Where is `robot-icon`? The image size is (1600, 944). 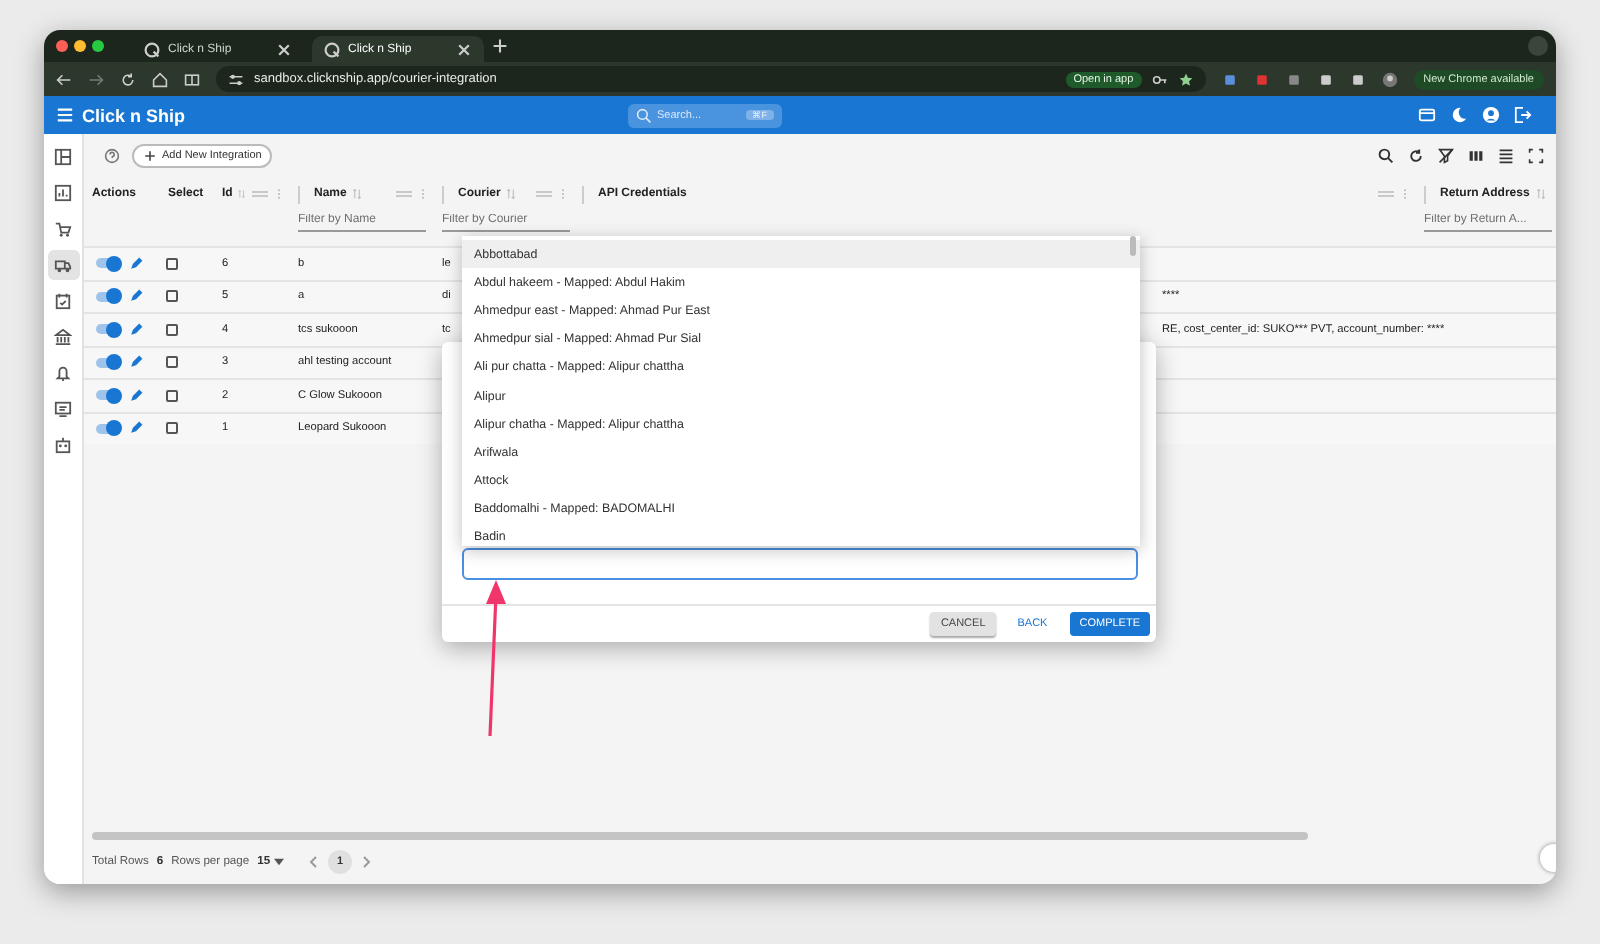
robot-icon is located at coordinates (63, 445).